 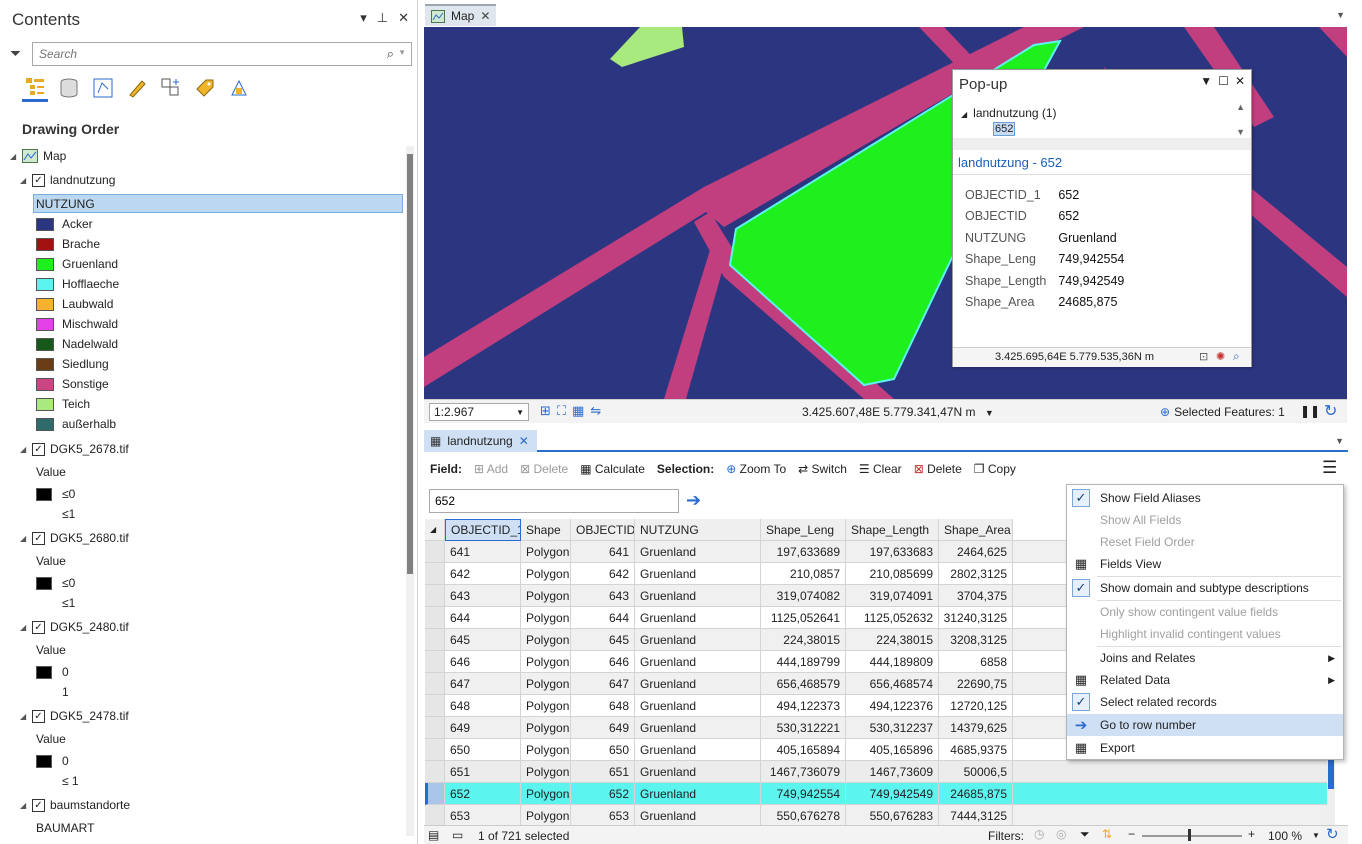 What do you see at coordinates (976, 574) in the screenshot?
I see `table-cell: 2802,3125` at bounding box center [976, 574].